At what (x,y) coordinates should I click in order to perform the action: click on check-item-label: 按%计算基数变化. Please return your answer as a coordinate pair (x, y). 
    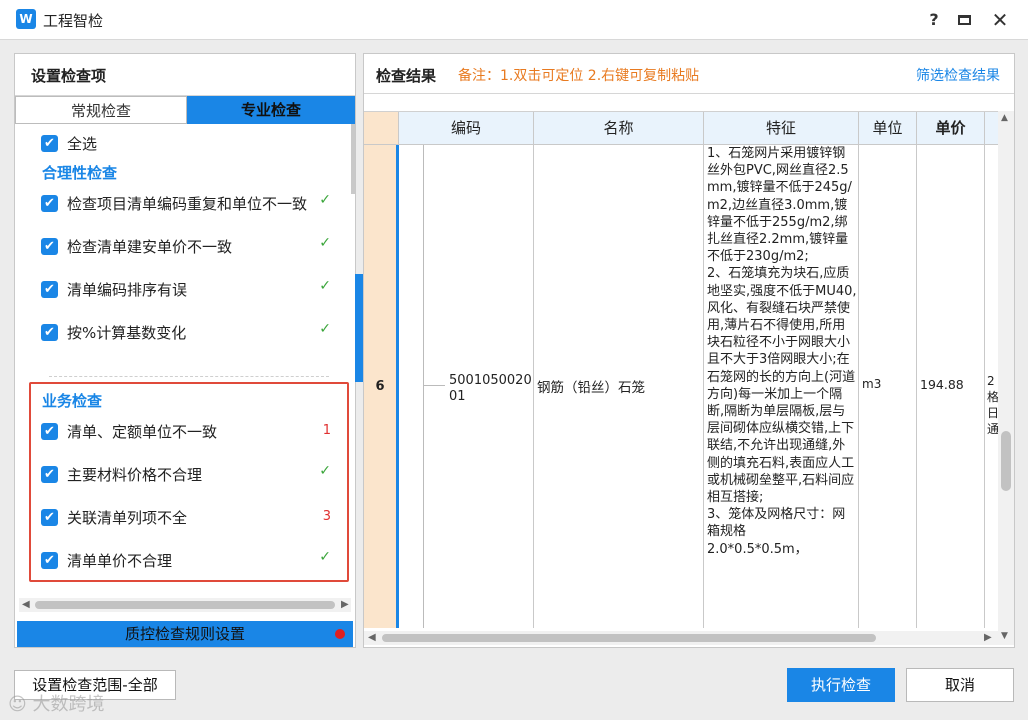
    Looking at the image, I should click on (127, 332).